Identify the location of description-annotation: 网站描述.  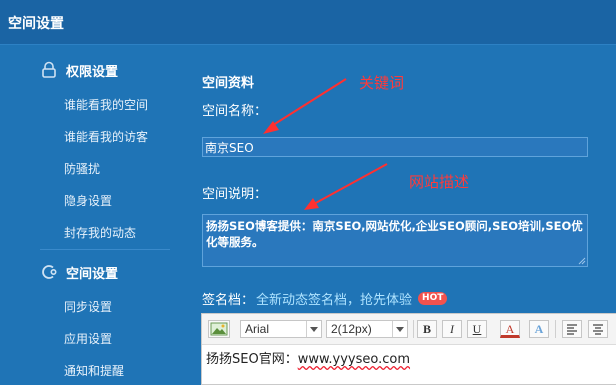
(439, 182).